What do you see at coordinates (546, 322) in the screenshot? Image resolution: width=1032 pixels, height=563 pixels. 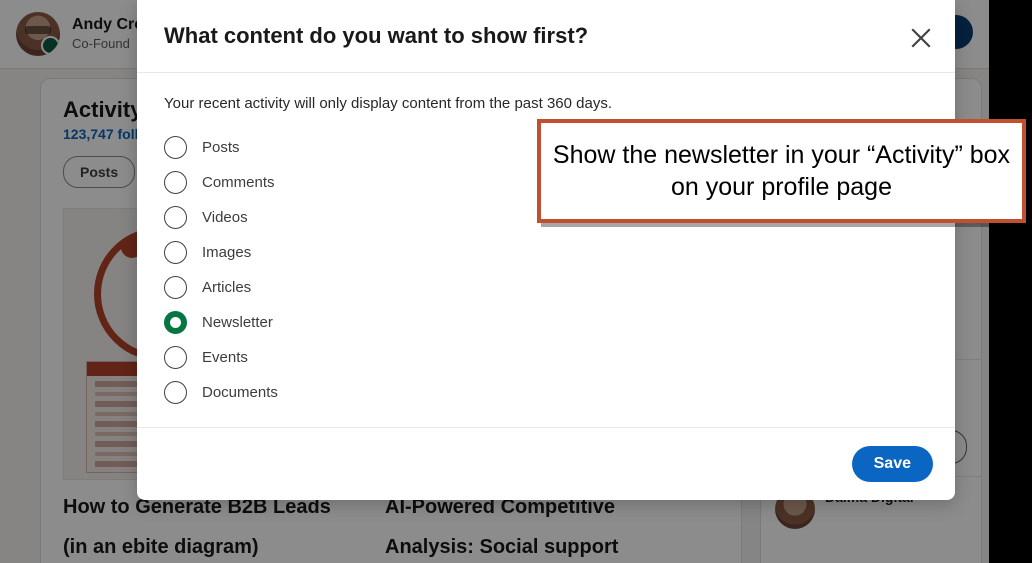 I see `radio-option-newsletter: Newsletter` at bounding box center [546, 322].